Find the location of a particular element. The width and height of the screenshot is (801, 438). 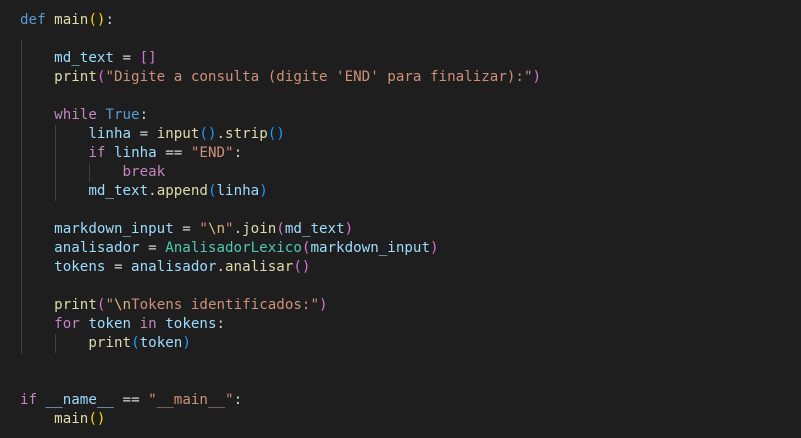

keyword: def is located at coordinates (33, 20).